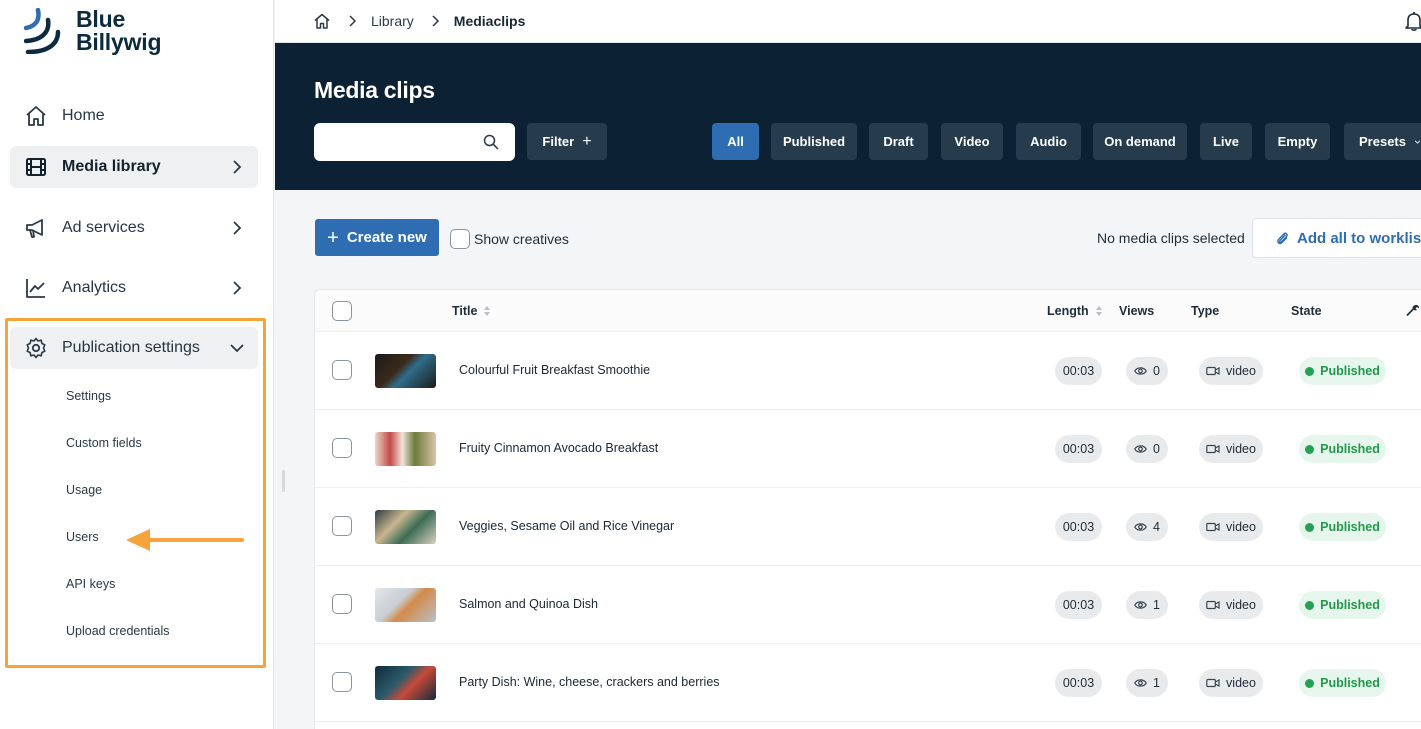 The width and height of the screenshot is (1421, 729). I want to click on subnav-users: Users, so click(82, 537).